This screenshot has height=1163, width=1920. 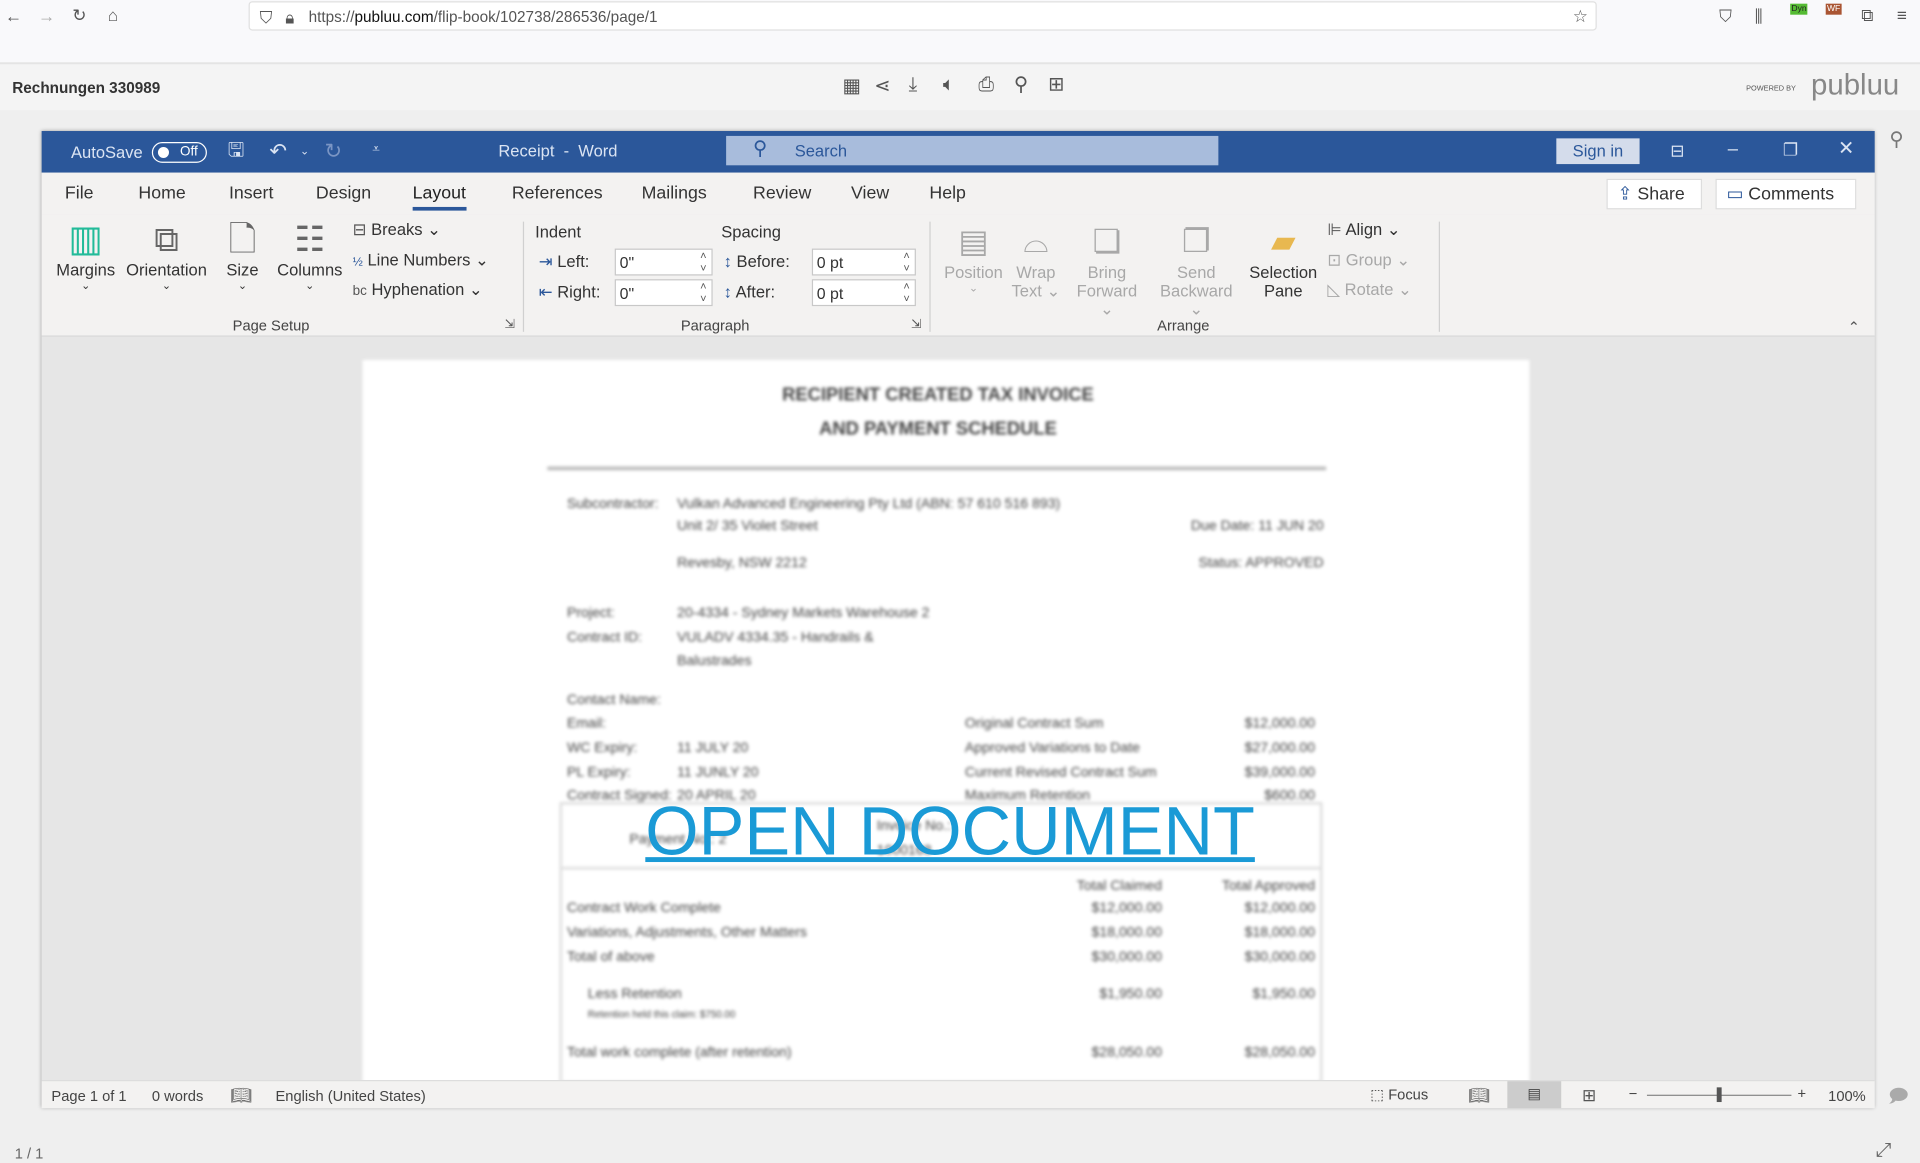 What do you see at coordinates (1855, 86) in the screenshot?
I see `publuu-logo: publuu` at bounding box center [1855, 86].